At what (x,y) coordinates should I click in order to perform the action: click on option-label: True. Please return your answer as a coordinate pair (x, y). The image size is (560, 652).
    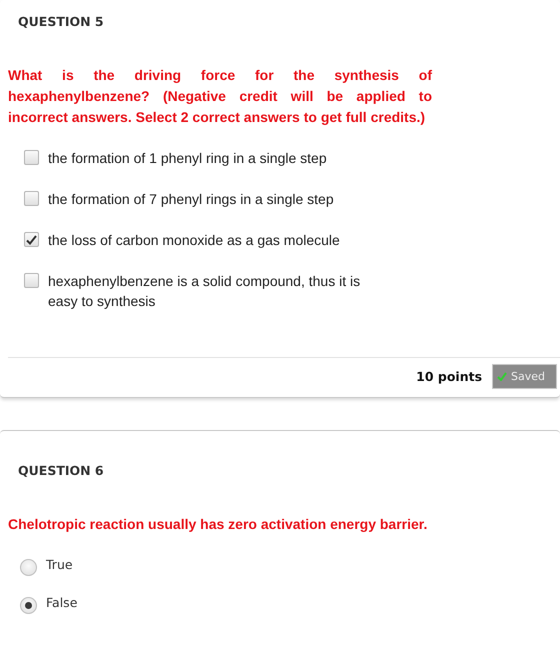
    Looking at the image, I should click on (59, 565).